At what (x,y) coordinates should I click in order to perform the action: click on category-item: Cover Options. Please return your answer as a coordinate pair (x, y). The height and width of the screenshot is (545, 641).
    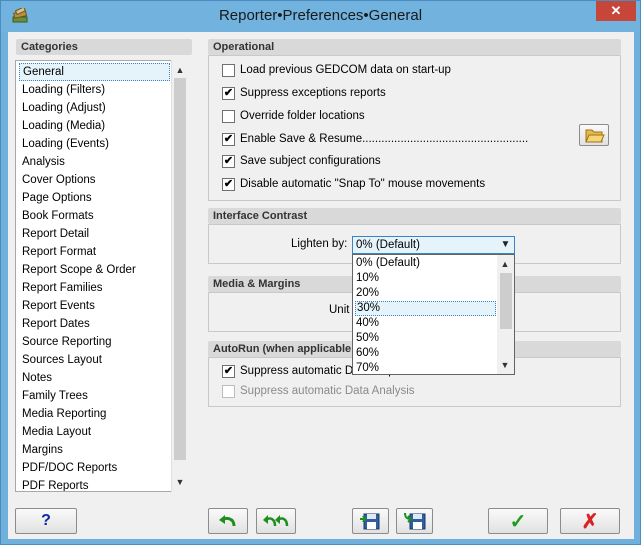
    Looking at the image, I should click on (59, 180).